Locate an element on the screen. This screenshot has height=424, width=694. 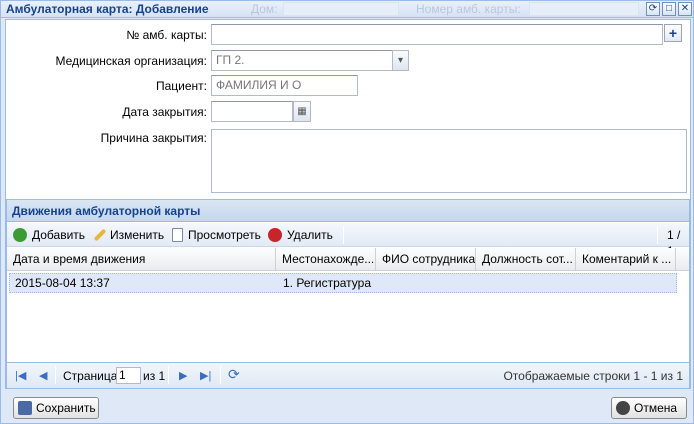
chevron-down-icon: ▾ is located at coordinates (400, 60).